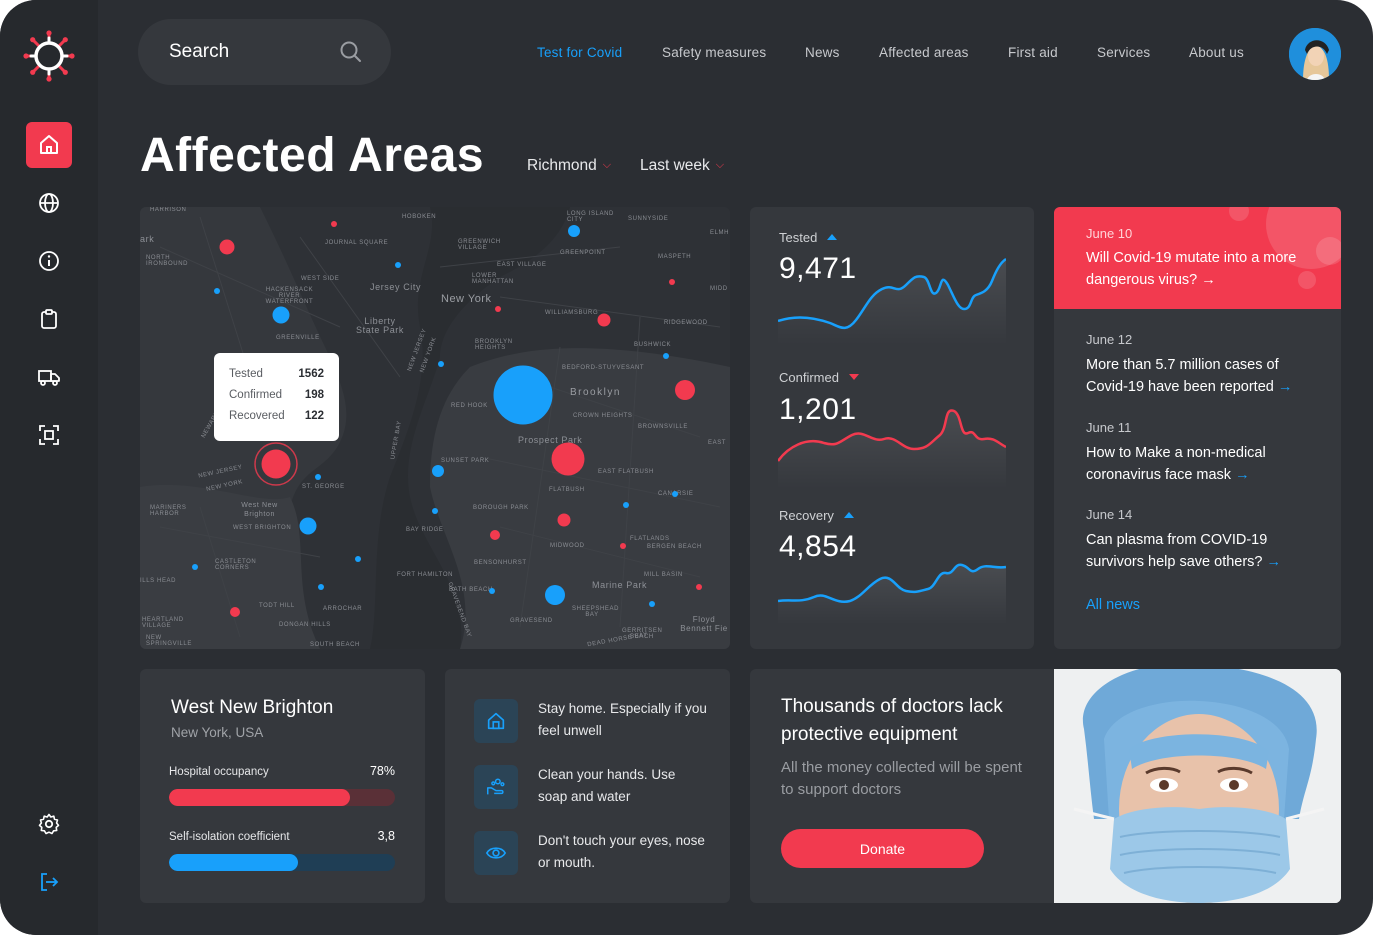 The width and height of the screenshot is (1373, 935). I want to click on map-label: Arrochar, so click(343, 609).